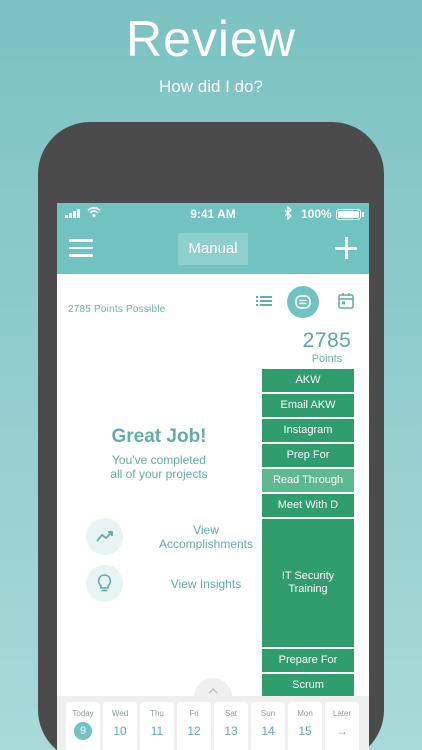 The height and width of the screenshot is (750, 422). I want to click on project-block: Prep For, so click(308, 455).